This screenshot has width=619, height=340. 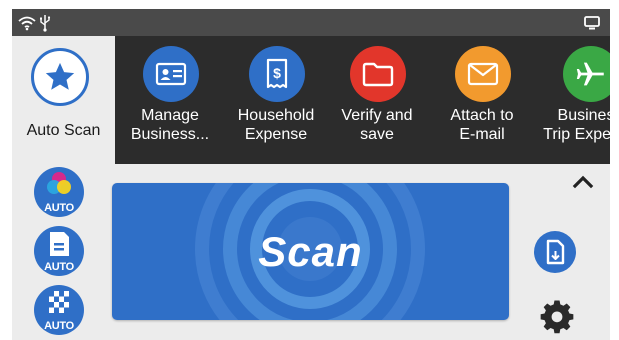 I want to click on profile-label-line2: Trip Expense, so click(x=576, y=134).